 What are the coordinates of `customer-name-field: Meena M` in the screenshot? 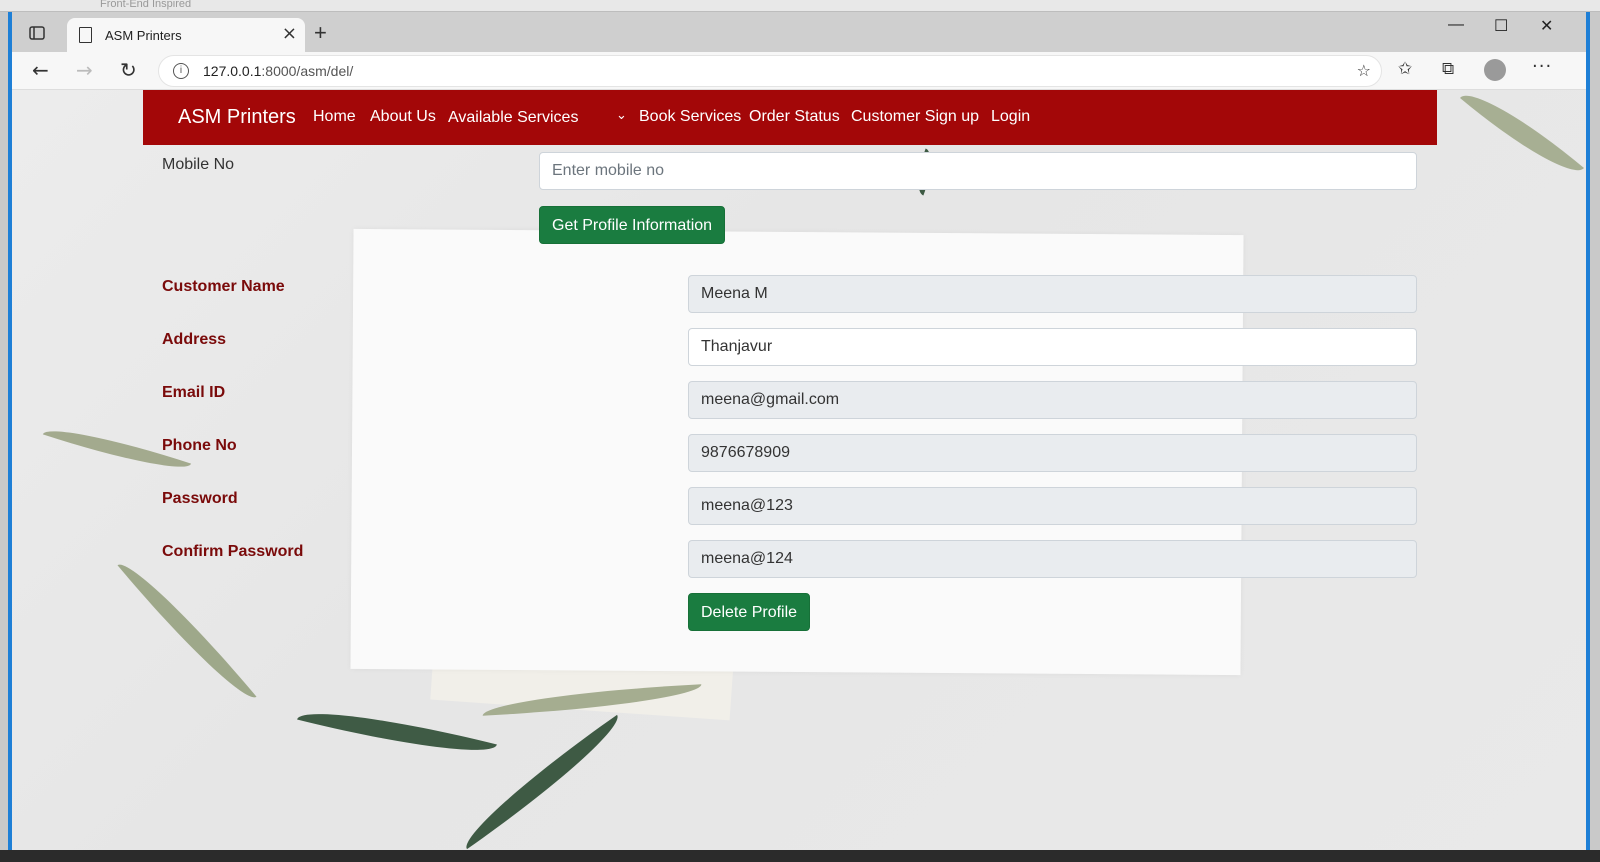 It's located at (1052, 294).